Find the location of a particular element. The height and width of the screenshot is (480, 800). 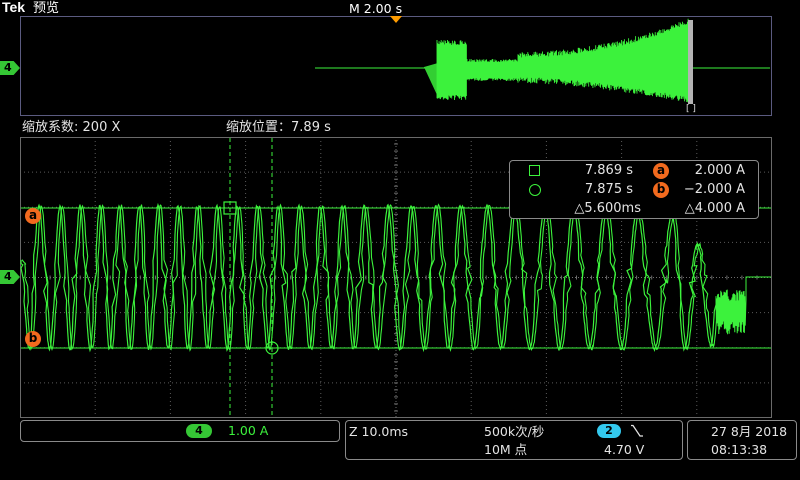

zoom-position: 缩放位置：7.89 s is located at coordinates (278, 127).